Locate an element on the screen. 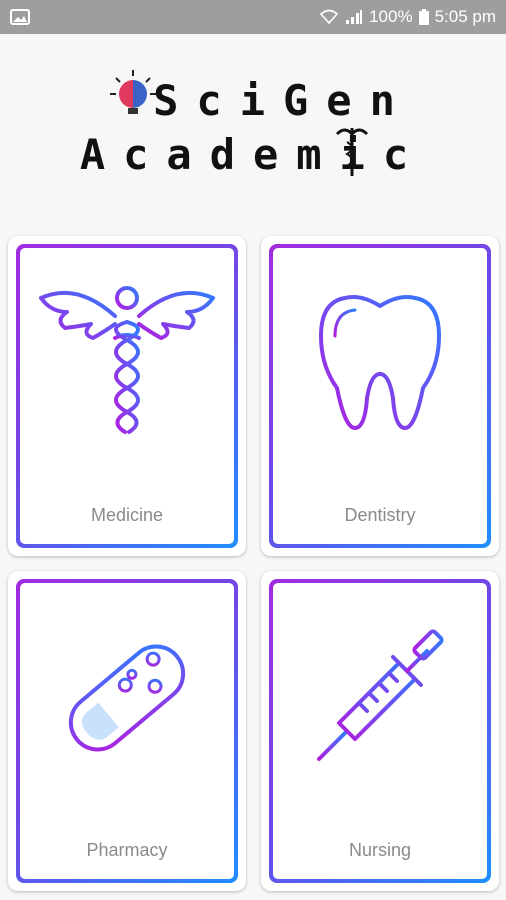 This screenshot has width=506, height=900. battery-percent: 100% is located at coordinates (391, 16).